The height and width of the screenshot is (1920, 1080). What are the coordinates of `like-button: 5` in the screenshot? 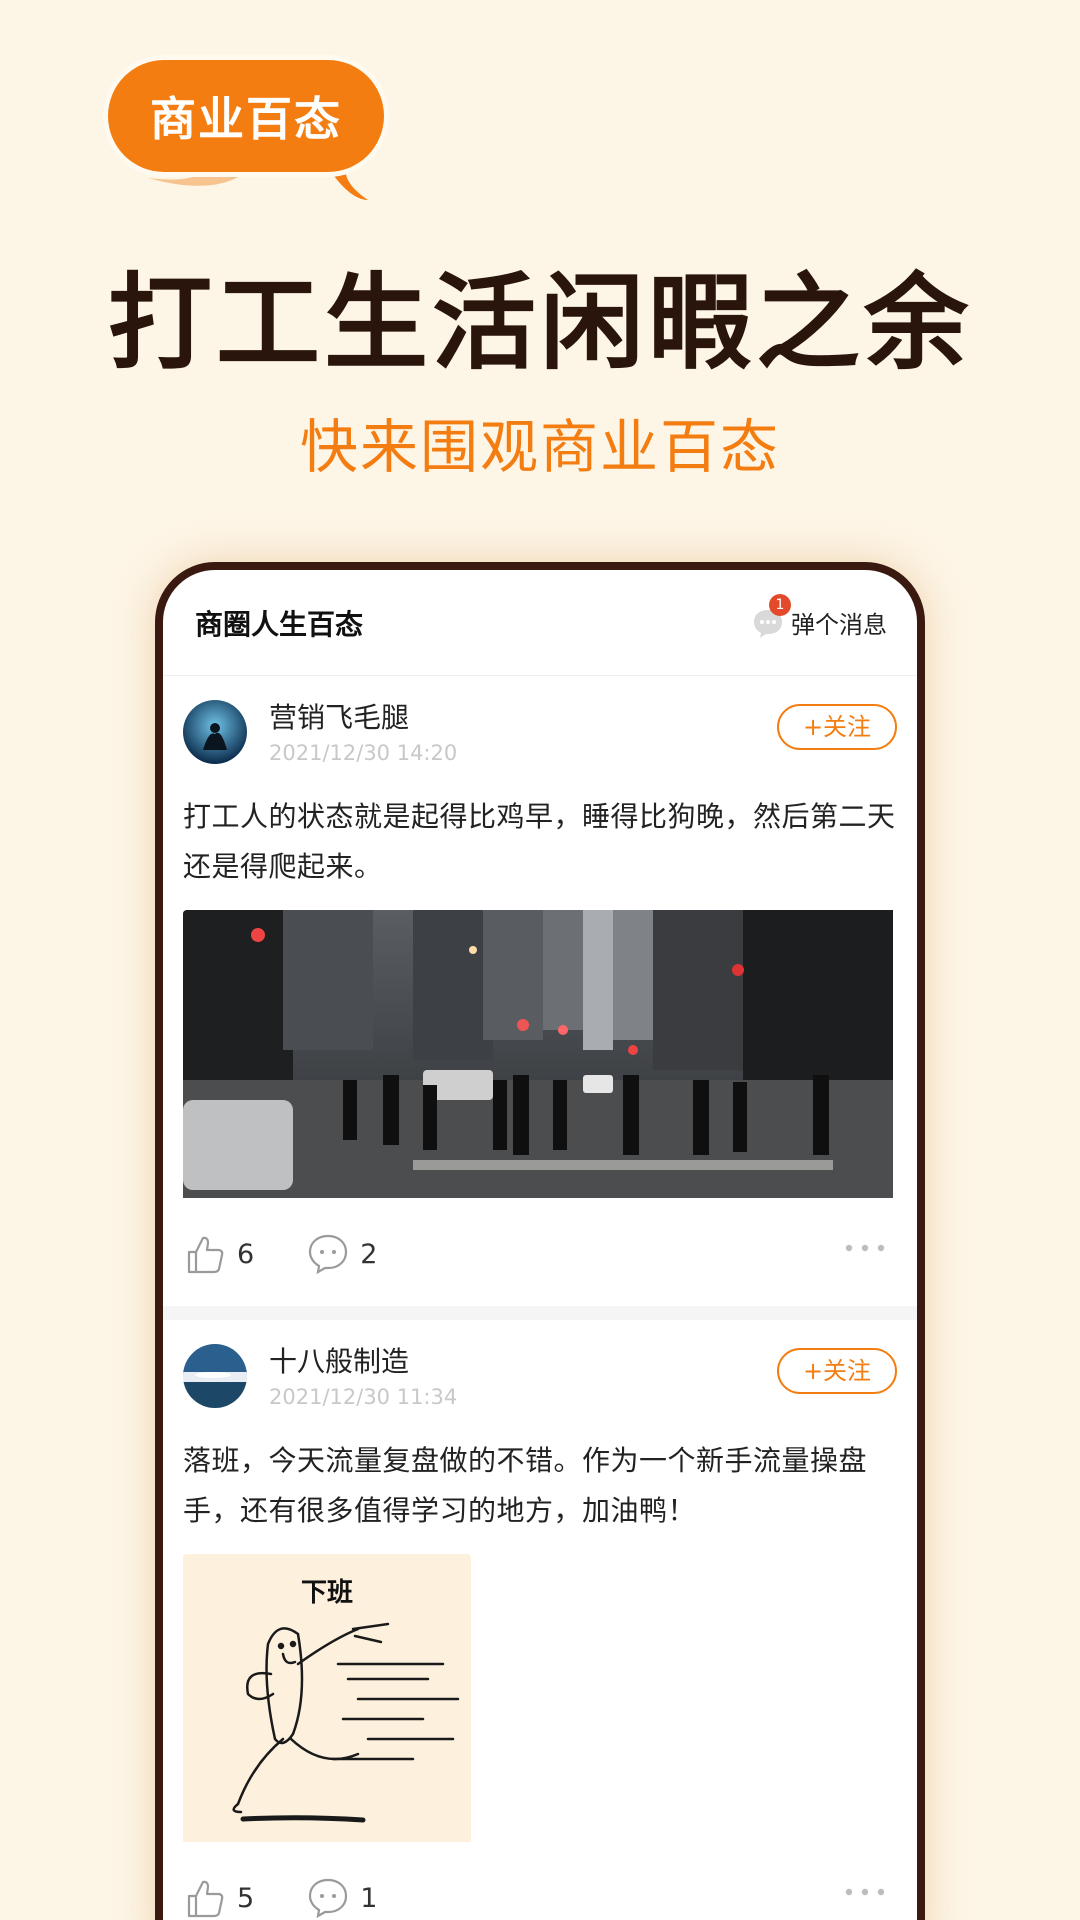 It's located at (218, 1898).